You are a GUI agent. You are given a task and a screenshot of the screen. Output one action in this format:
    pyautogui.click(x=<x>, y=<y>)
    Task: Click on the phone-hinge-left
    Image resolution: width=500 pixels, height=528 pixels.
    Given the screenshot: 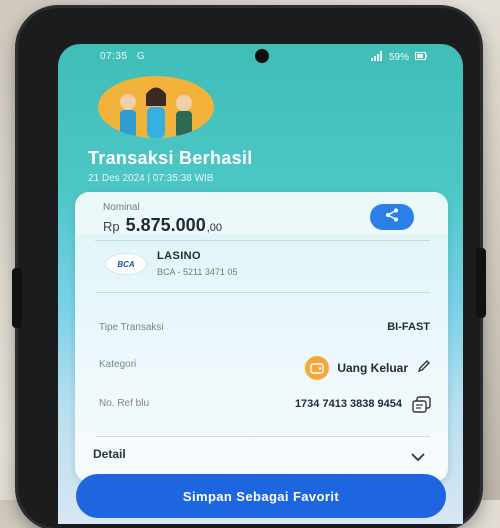 What is the action you would take?
    pyautogui.click(x=17, y=298)
    